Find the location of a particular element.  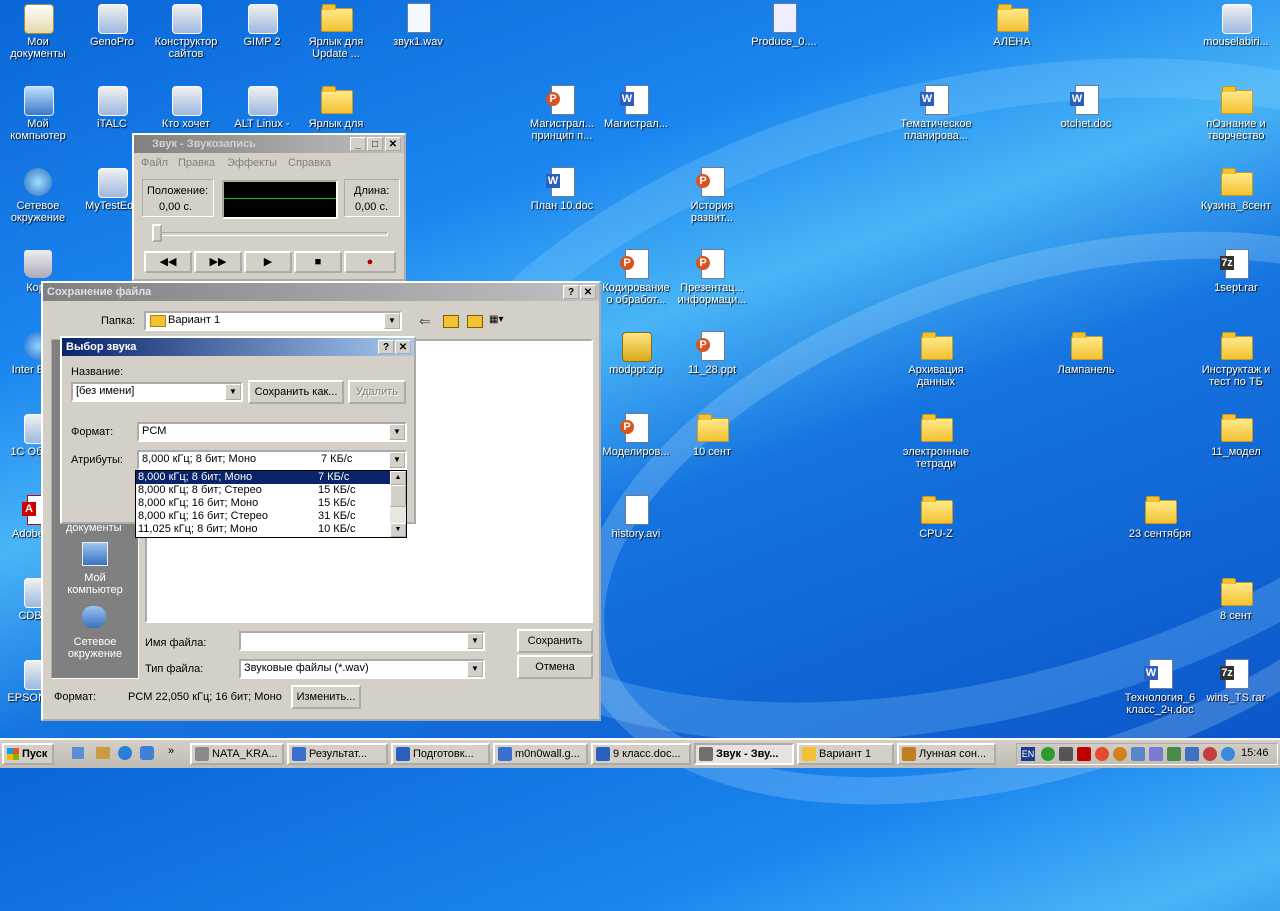

tray-antivirus-icon is located at coordinates (1084, 754).